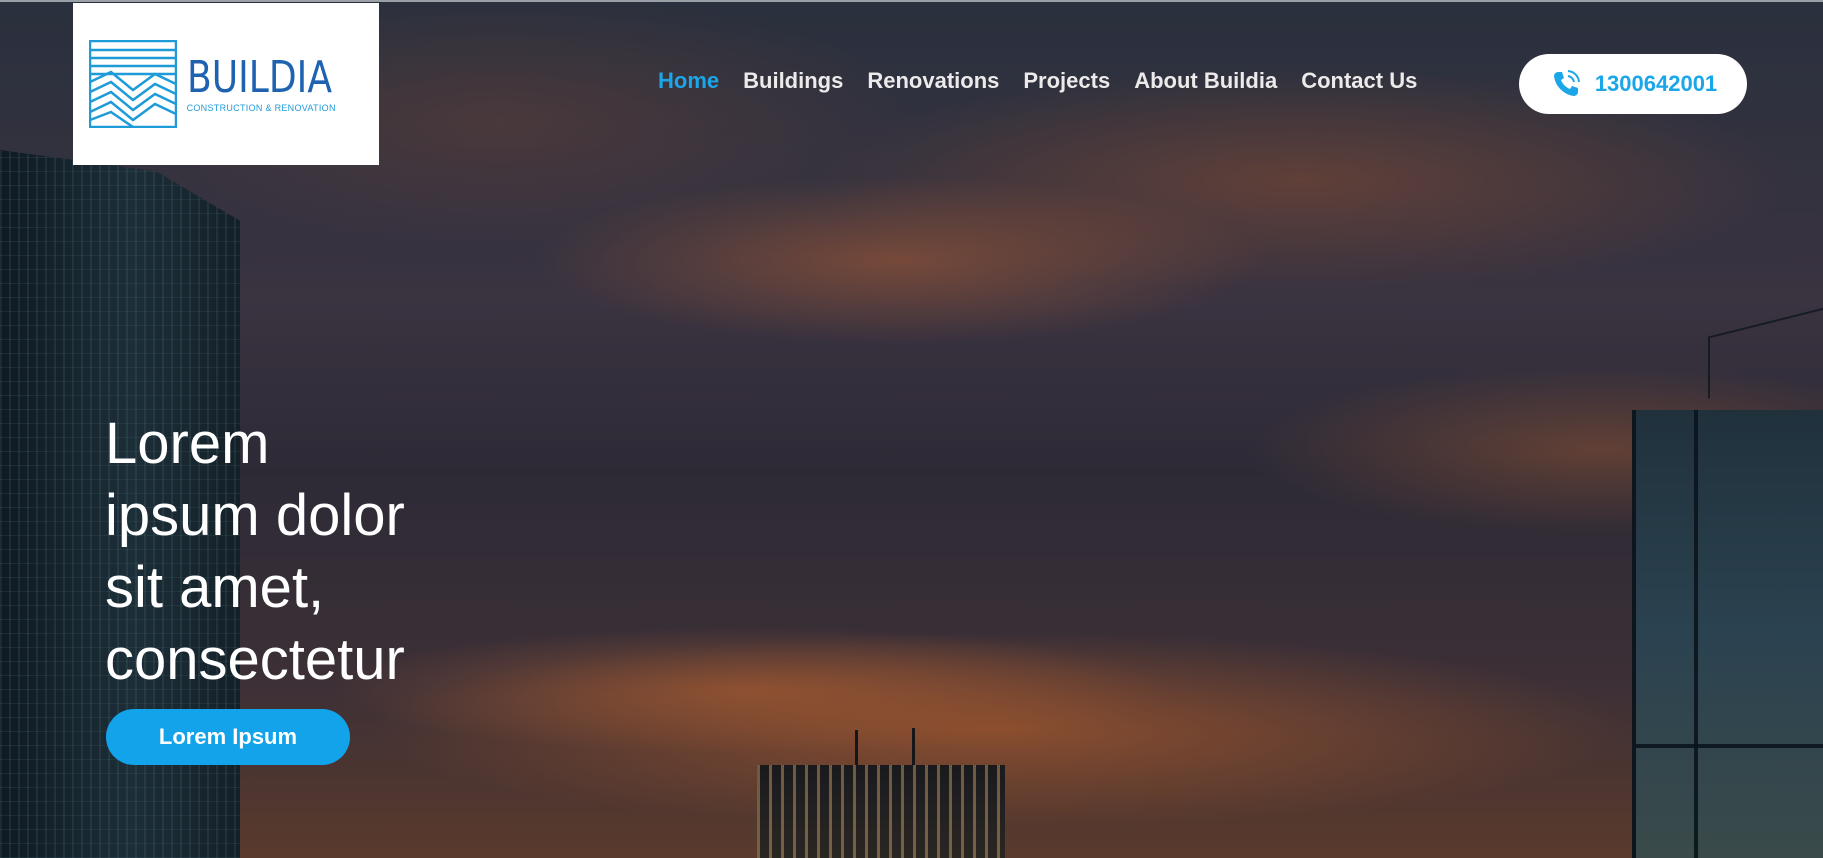 This screenshot has width=1823, height=858. Describe the element at coordinates (1765, 353) in the screenshot. I see `rooftop-railing` at that location.